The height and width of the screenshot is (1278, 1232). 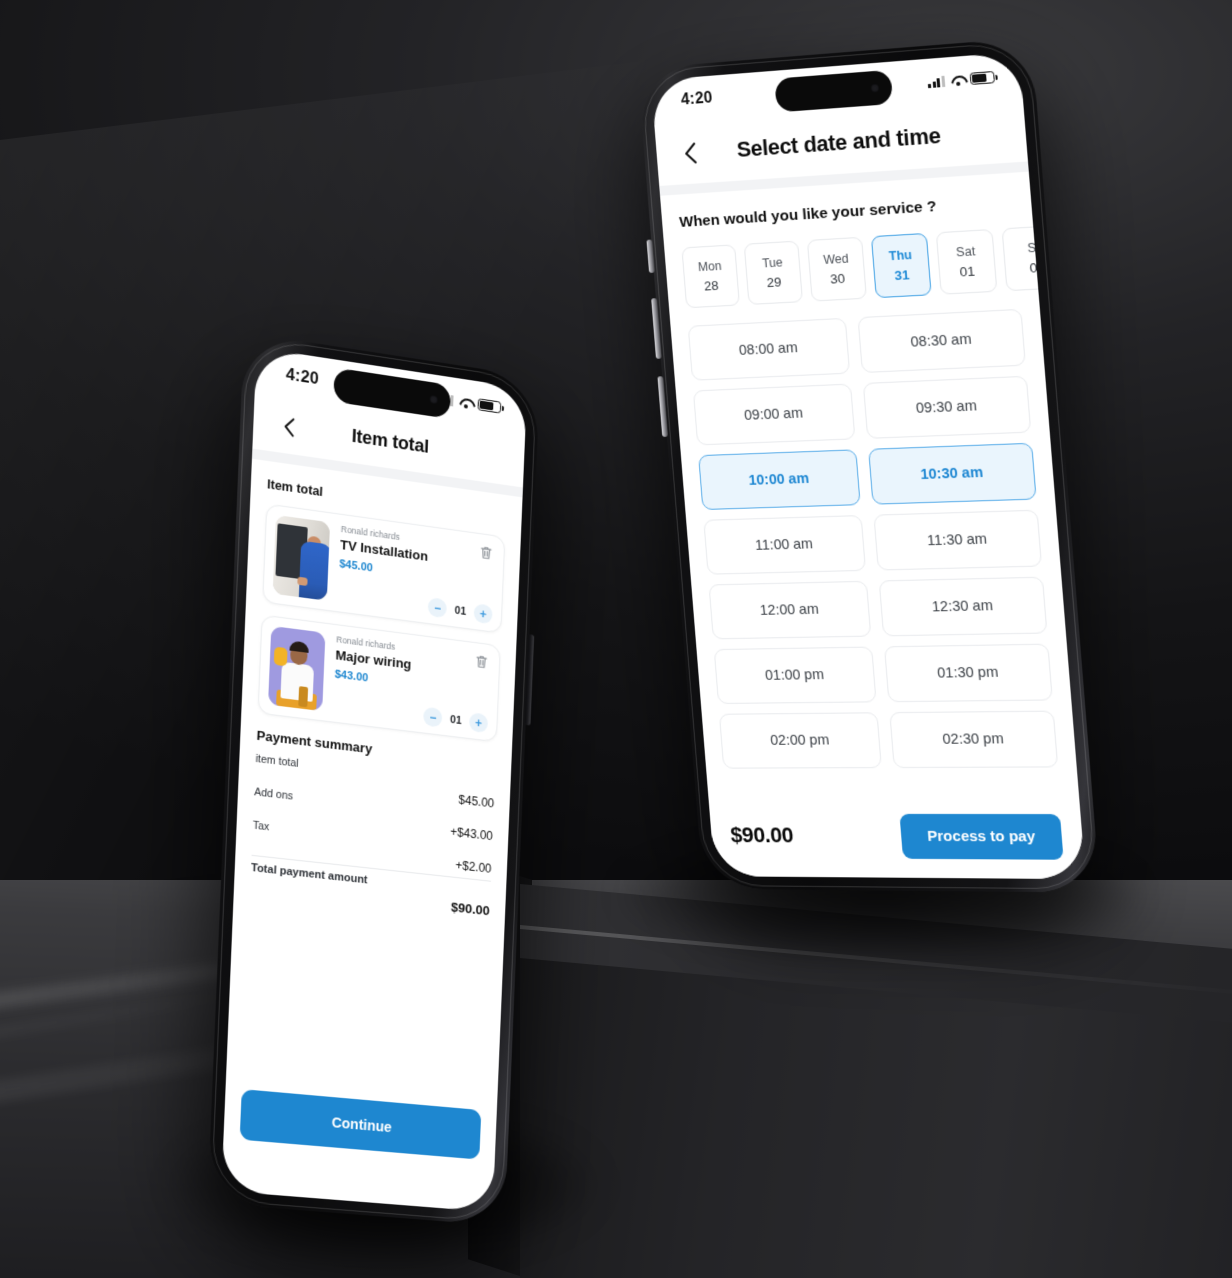 What do you see at coordinates (795, 675) in the screenshot?
I see `time-slot-10: 01:00 pm` at bounding box center [795, 675].